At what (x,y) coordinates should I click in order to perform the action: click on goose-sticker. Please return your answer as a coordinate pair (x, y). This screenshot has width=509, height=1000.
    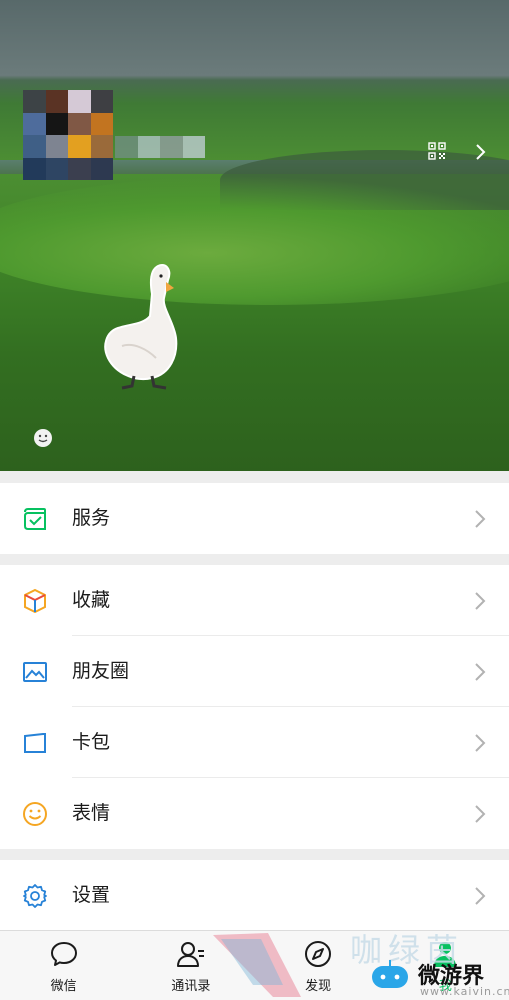
    Looking at the image, I should click on (141, 327).